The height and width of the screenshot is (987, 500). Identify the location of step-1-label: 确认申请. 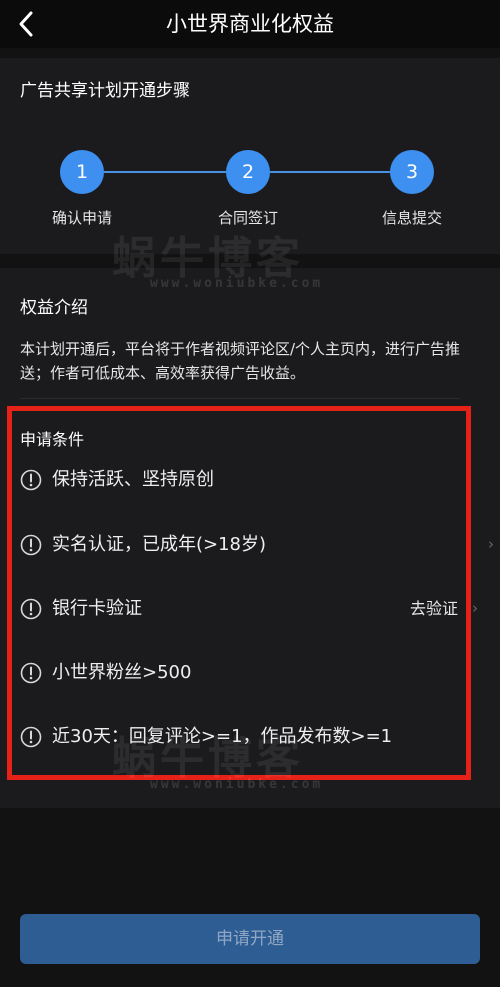
(81, 218).